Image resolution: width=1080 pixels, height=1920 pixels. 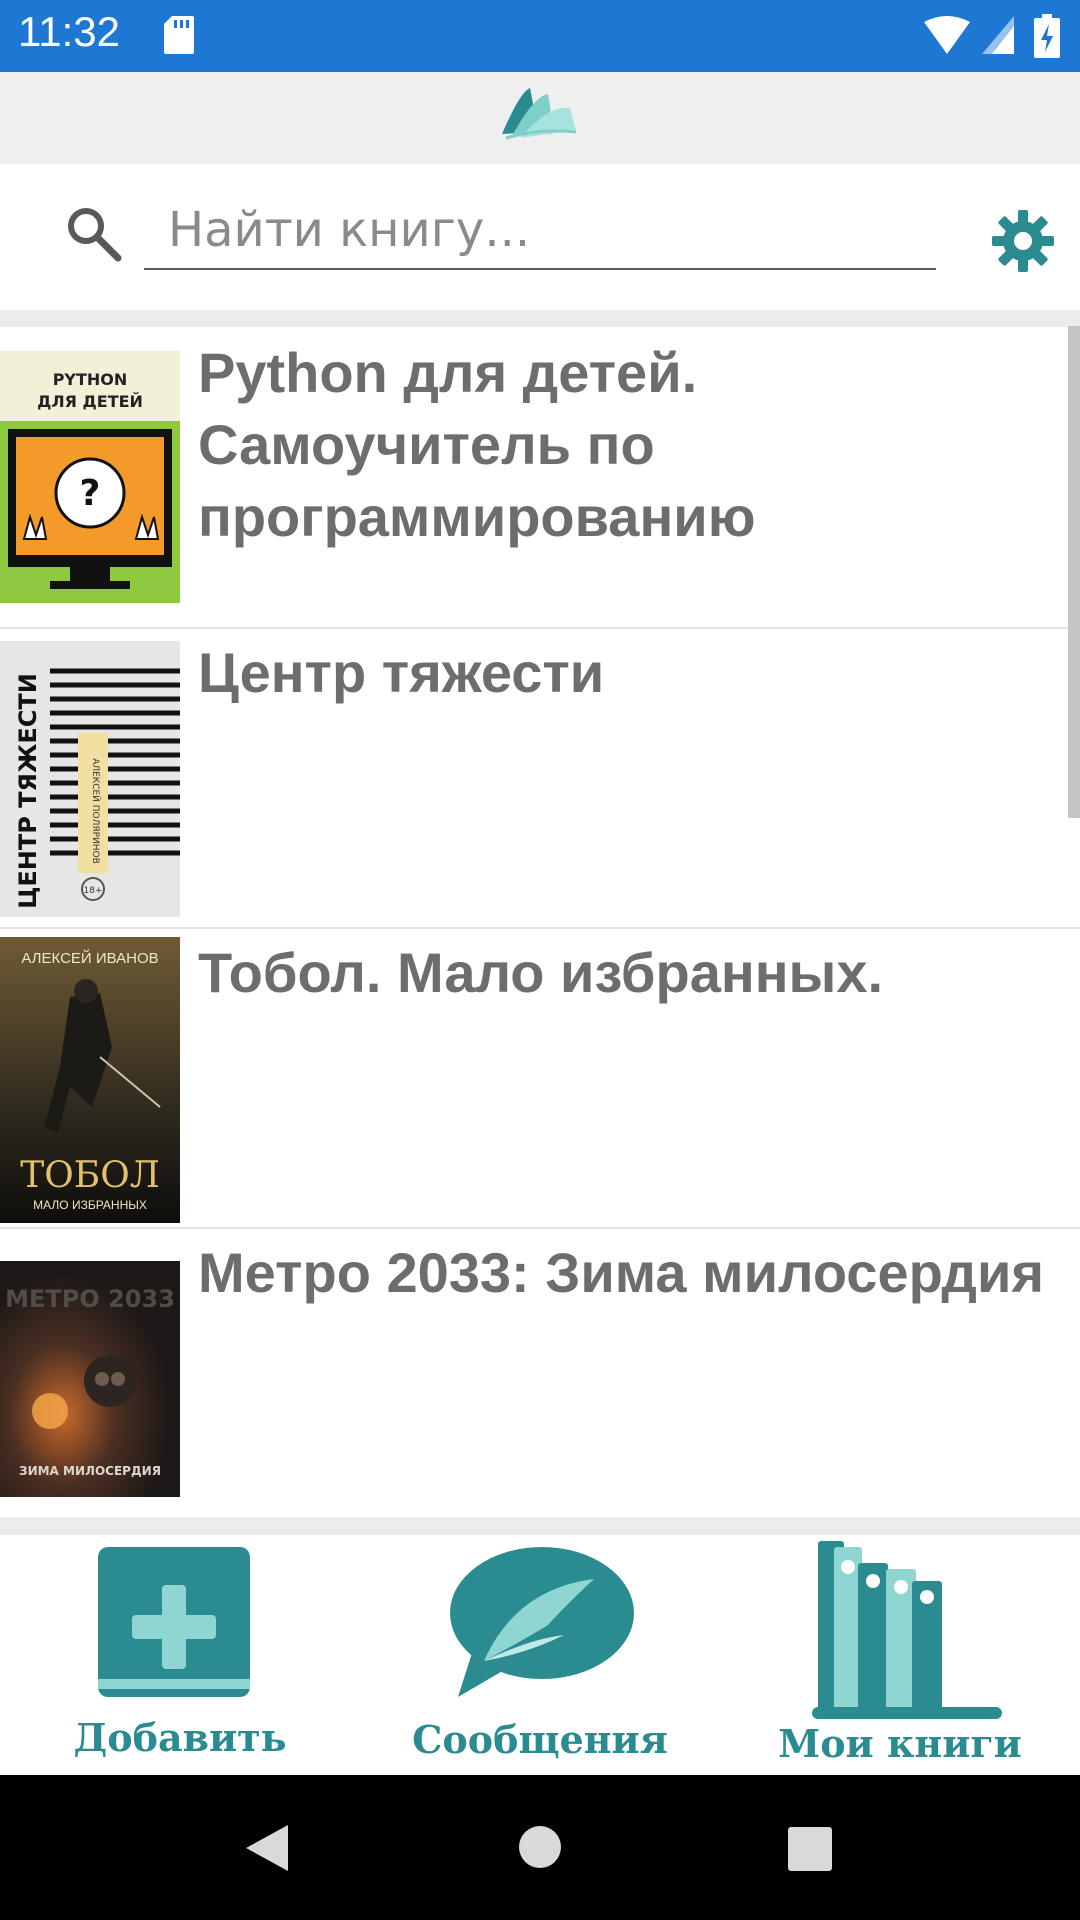 I want to click on python-book-cover: PYTHON ДЛЯ ДЕТЕЙ ?, so click(x=90, y=477).